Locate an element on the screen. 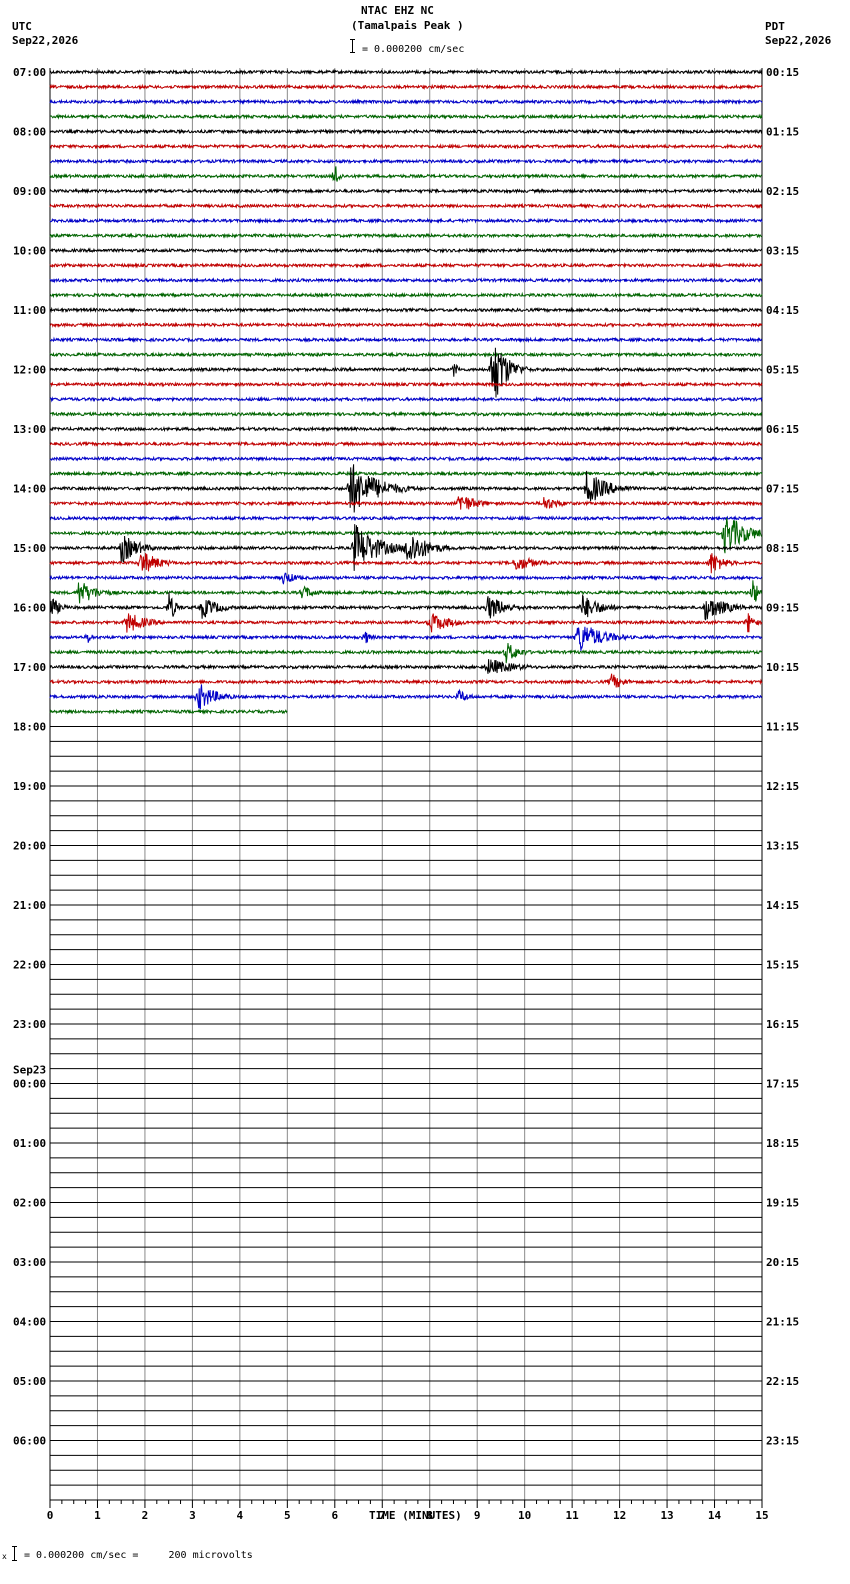  right-hour-label: 16:15 is located at coordinates (782, 1024).